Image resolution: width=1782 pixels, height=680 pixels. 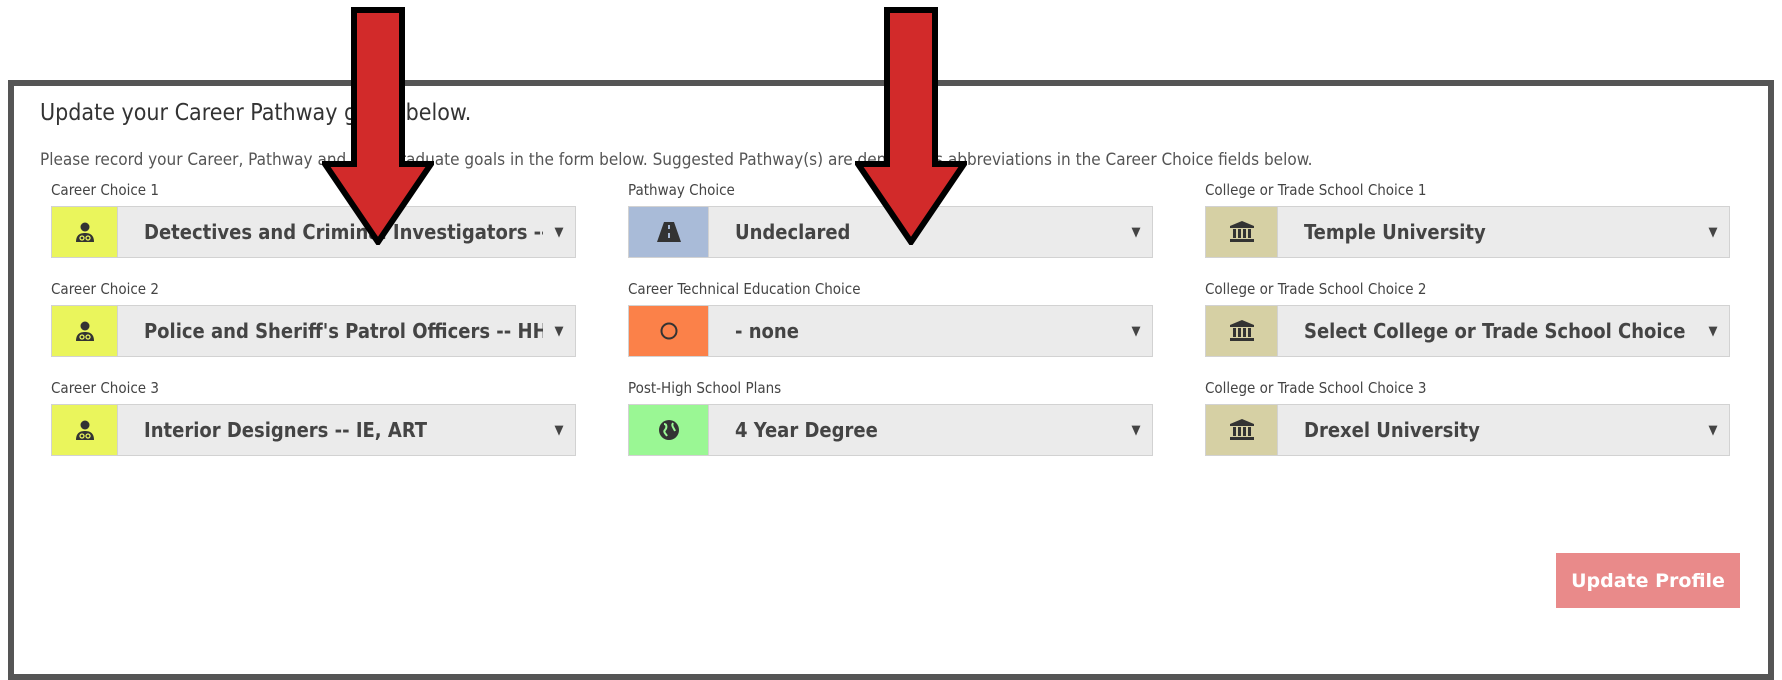 I want to click on college-choice-1-label: College or Trade School Choice 1, so click(x=1316, y=190).